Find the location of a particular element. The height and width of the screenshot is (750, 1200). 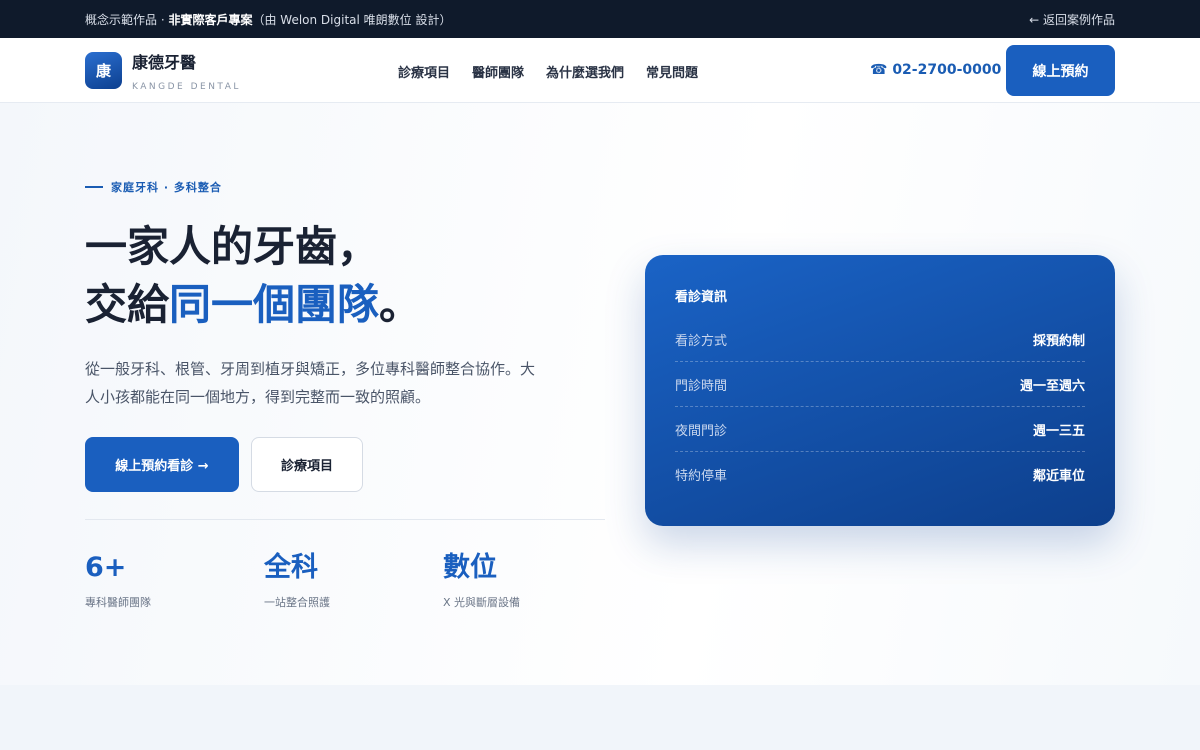

info-row-value: 週一三五 is located at coordinates (1058, 431).